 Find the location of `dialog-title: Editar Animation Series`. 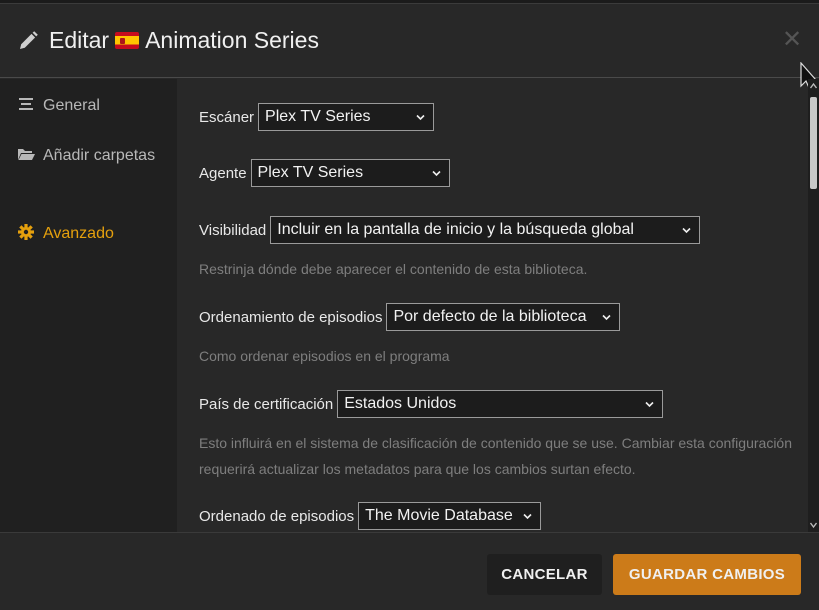

dialog-title: Editar Animation Series is located at coordinates (184, 40).